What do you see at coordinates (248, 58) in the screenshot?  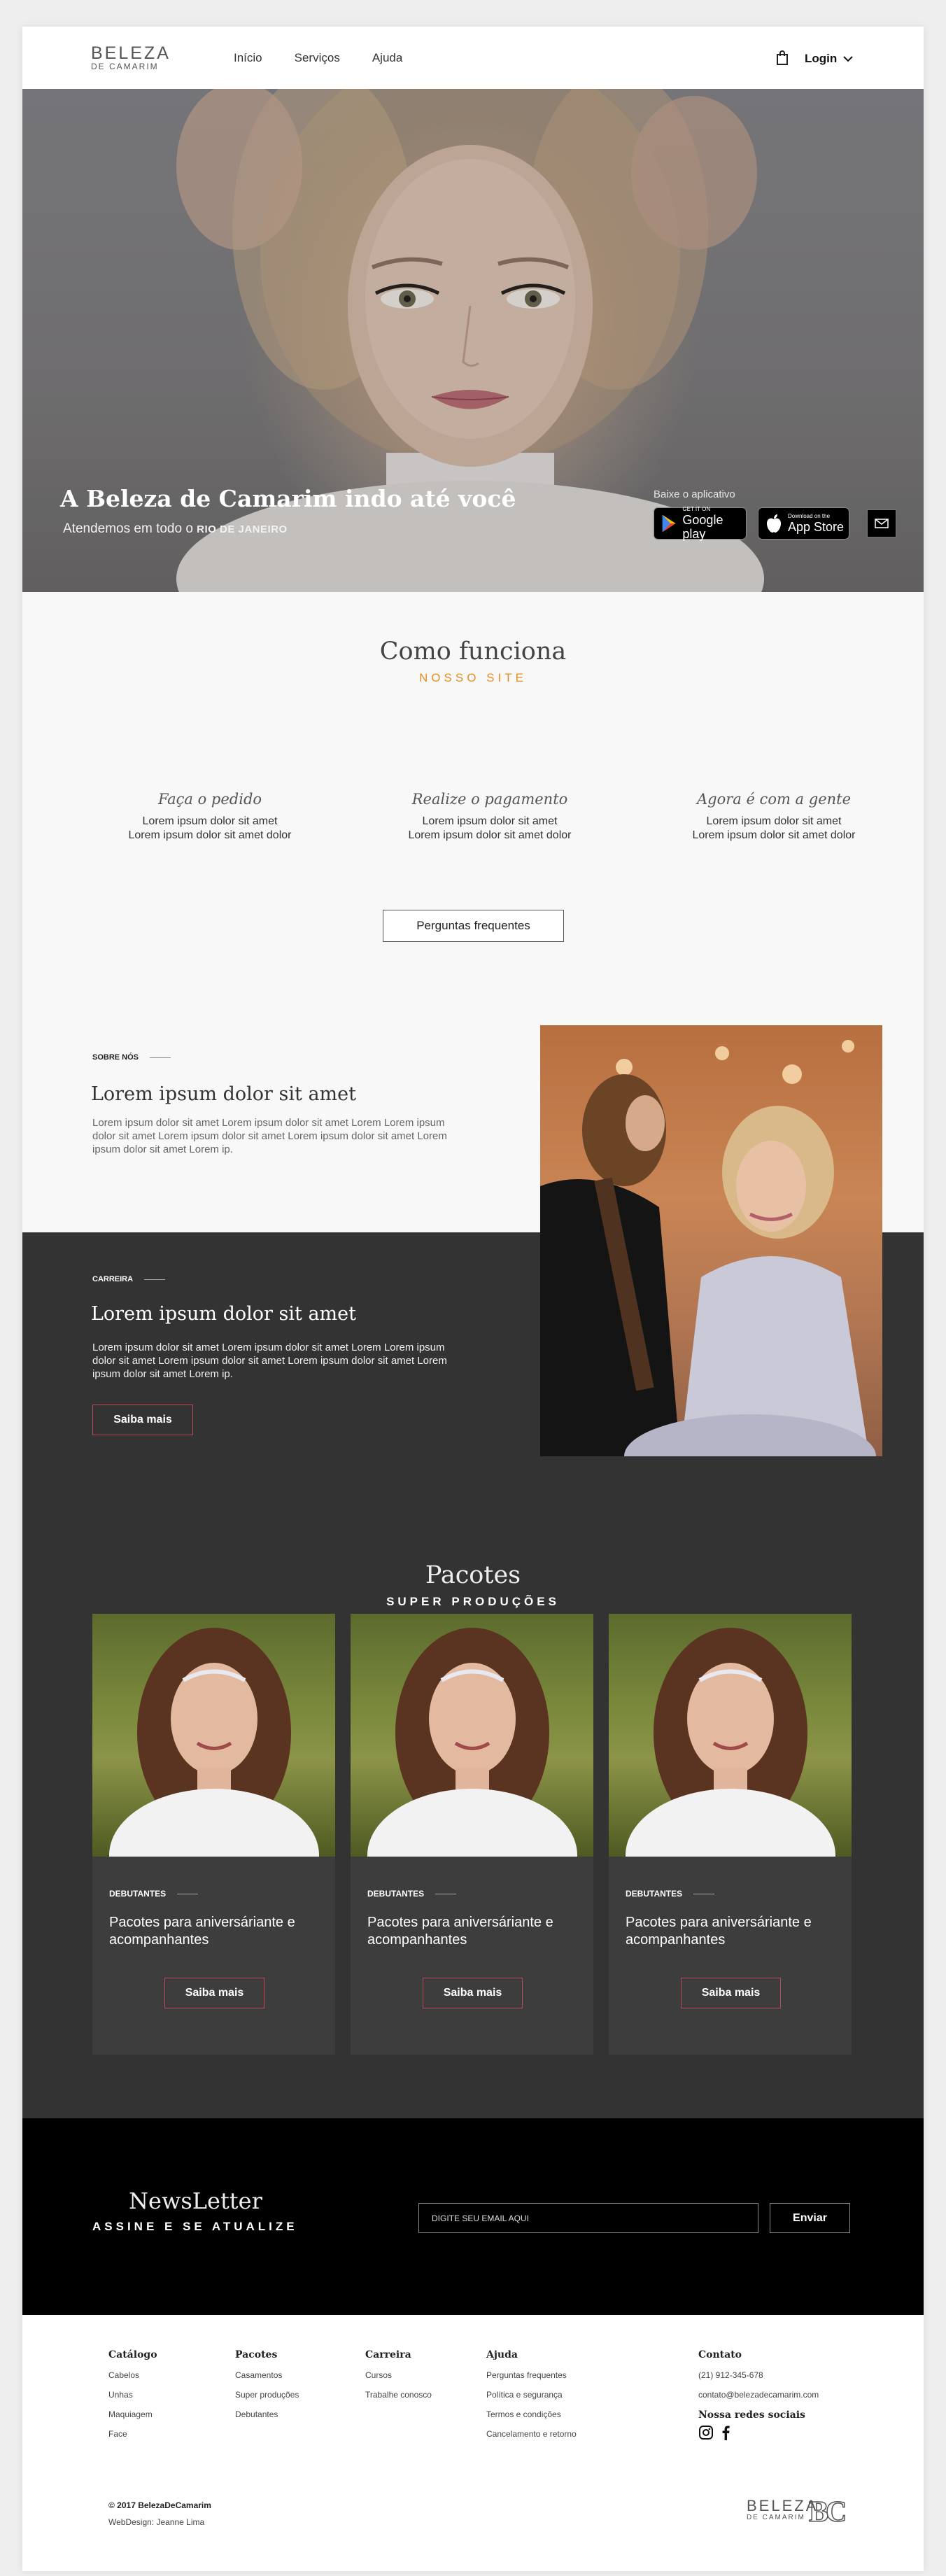 I see `nav-inicio: Início` at bounding box center [248, 58].